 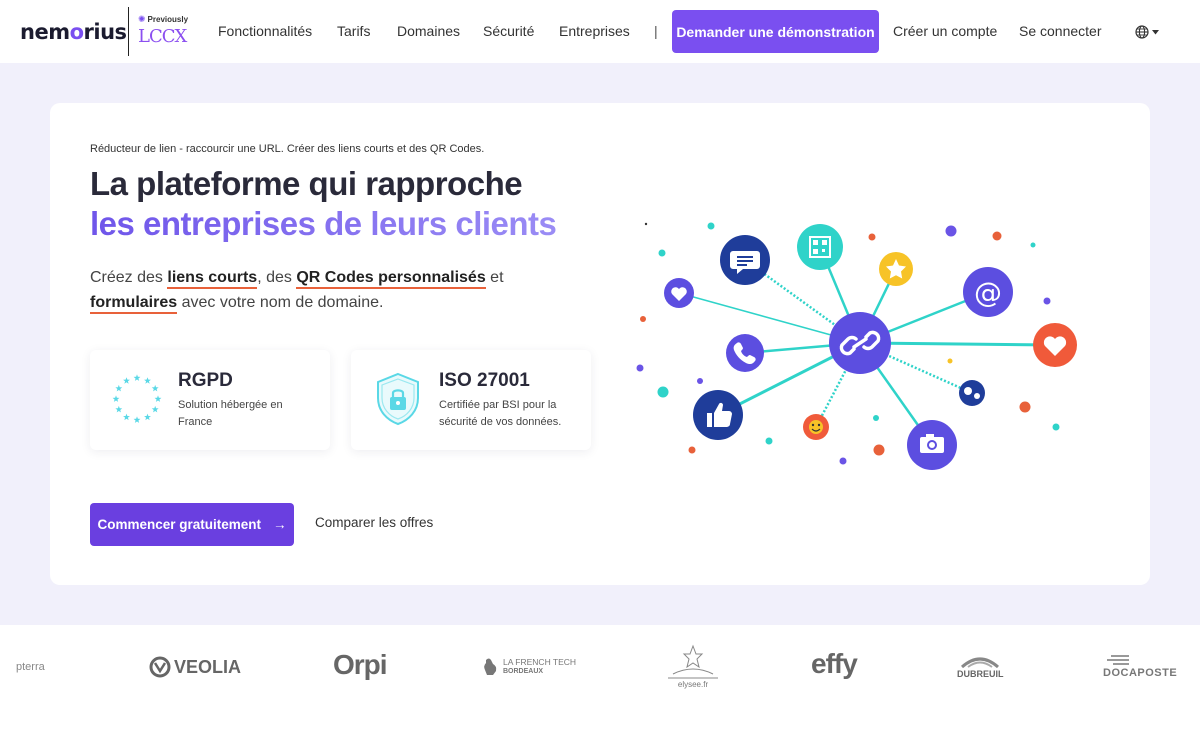 What do you see at coordinates (162, 36) in the screenshot?
I see `previous-brand-logo: LCCX` at bounding box center [162, 36].